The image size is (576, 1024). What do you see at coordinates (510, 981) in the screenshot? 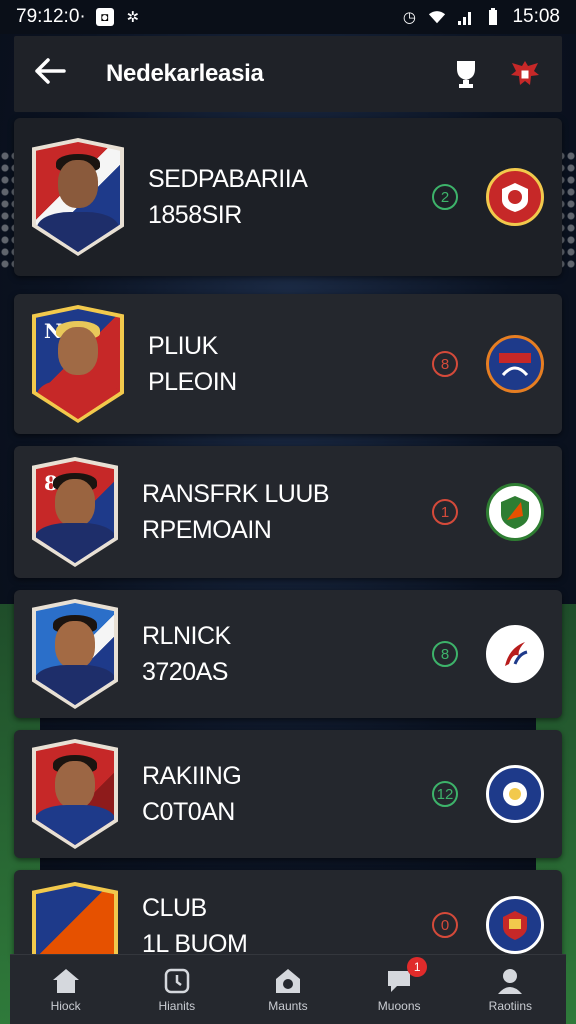
I see `profile-icon` at bounding box center [510, 981].